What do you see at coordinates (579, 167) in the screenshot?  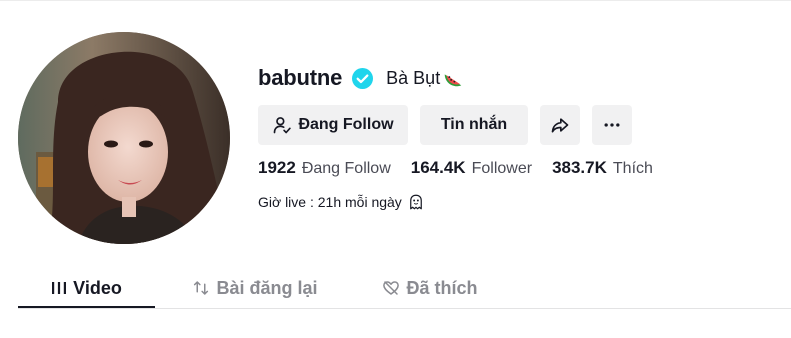 I see `likes-count: 383.7K` at bounding box center [579, 167].